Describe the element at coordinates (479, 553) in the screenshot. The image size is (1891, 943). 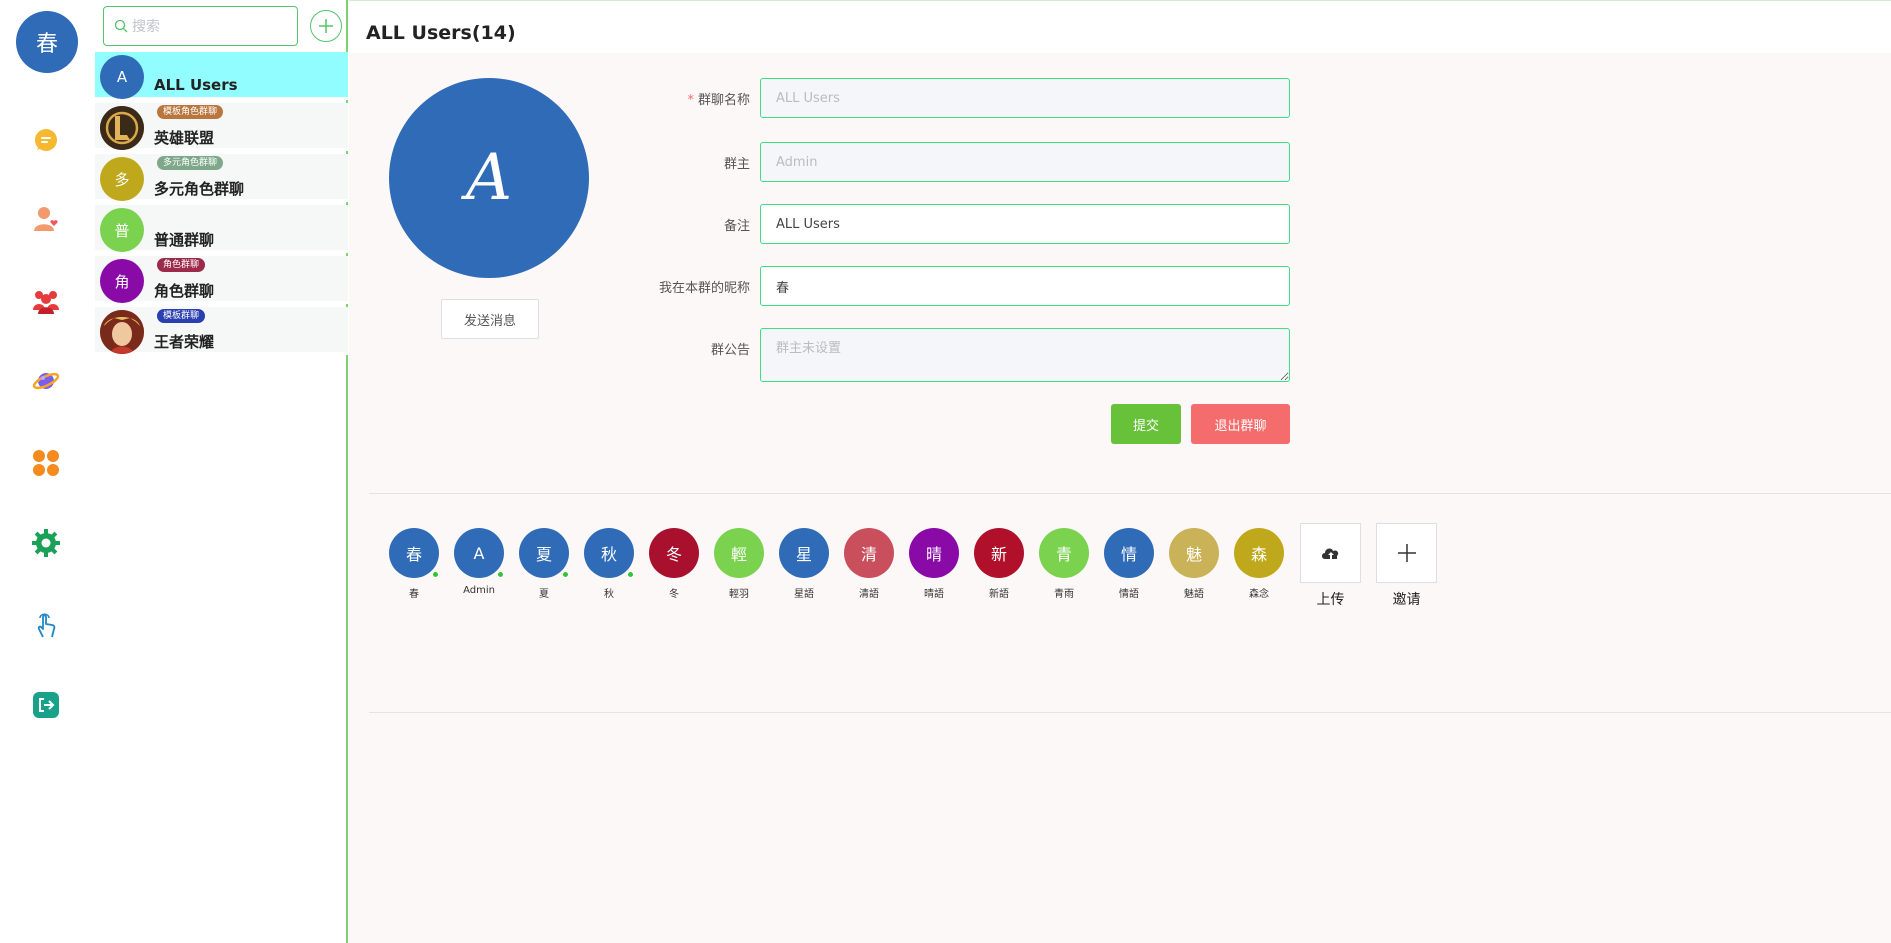
I see `member-avatar: A` at that location.